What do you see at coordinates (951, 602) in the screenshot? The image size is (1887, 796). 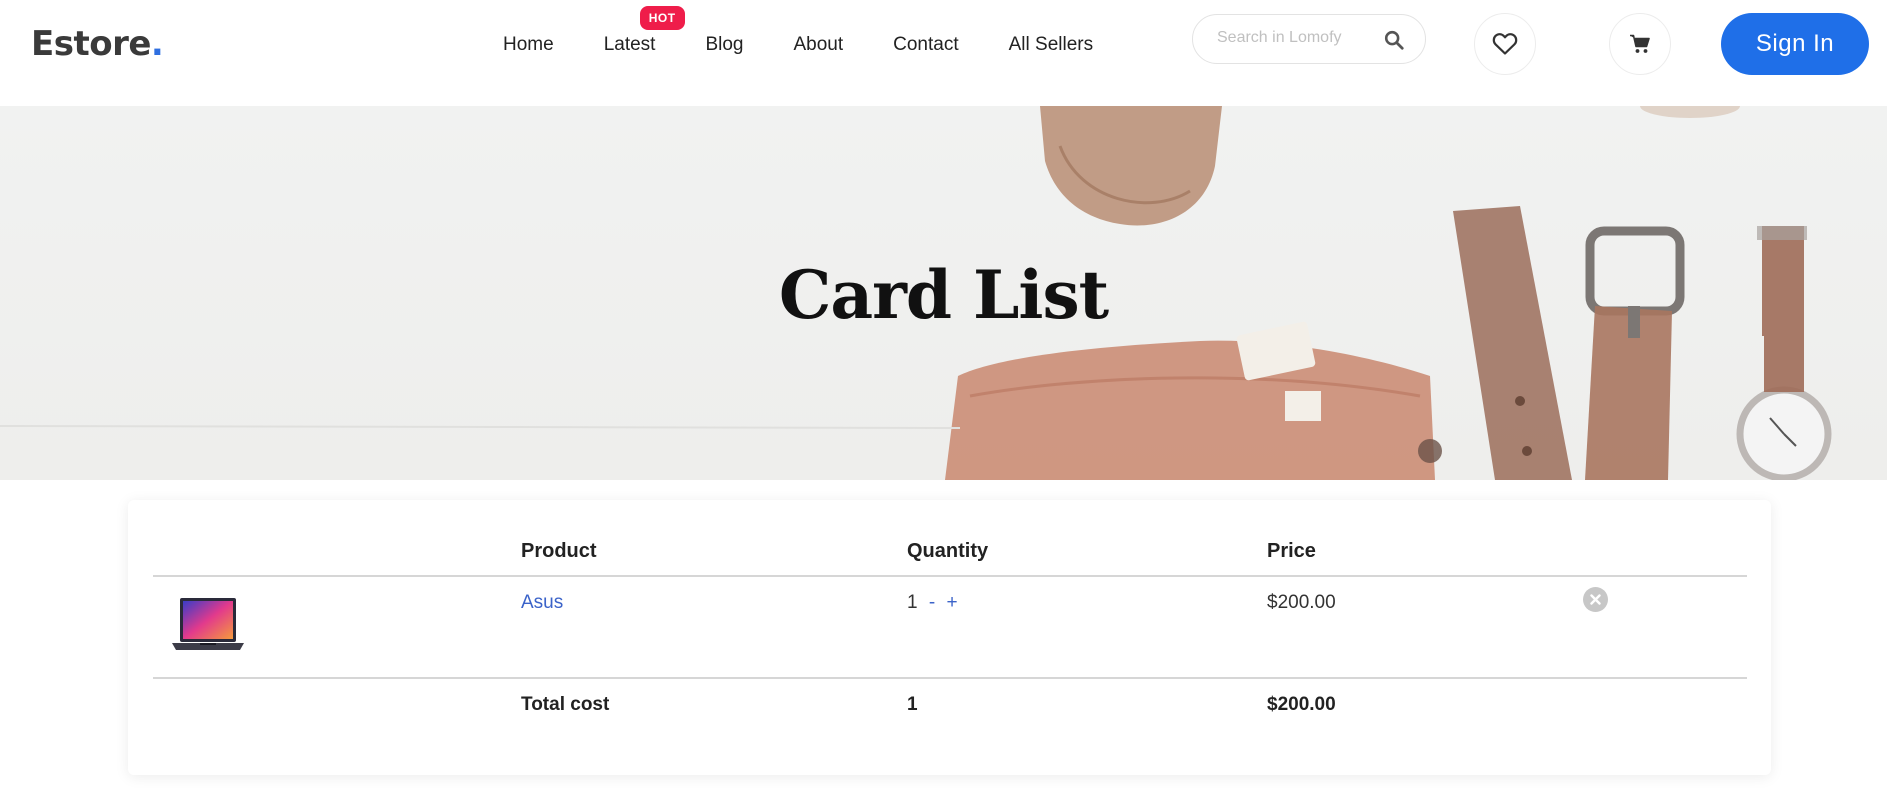 I see `increase-quantity-button: +` at bounding box center [951, 602].